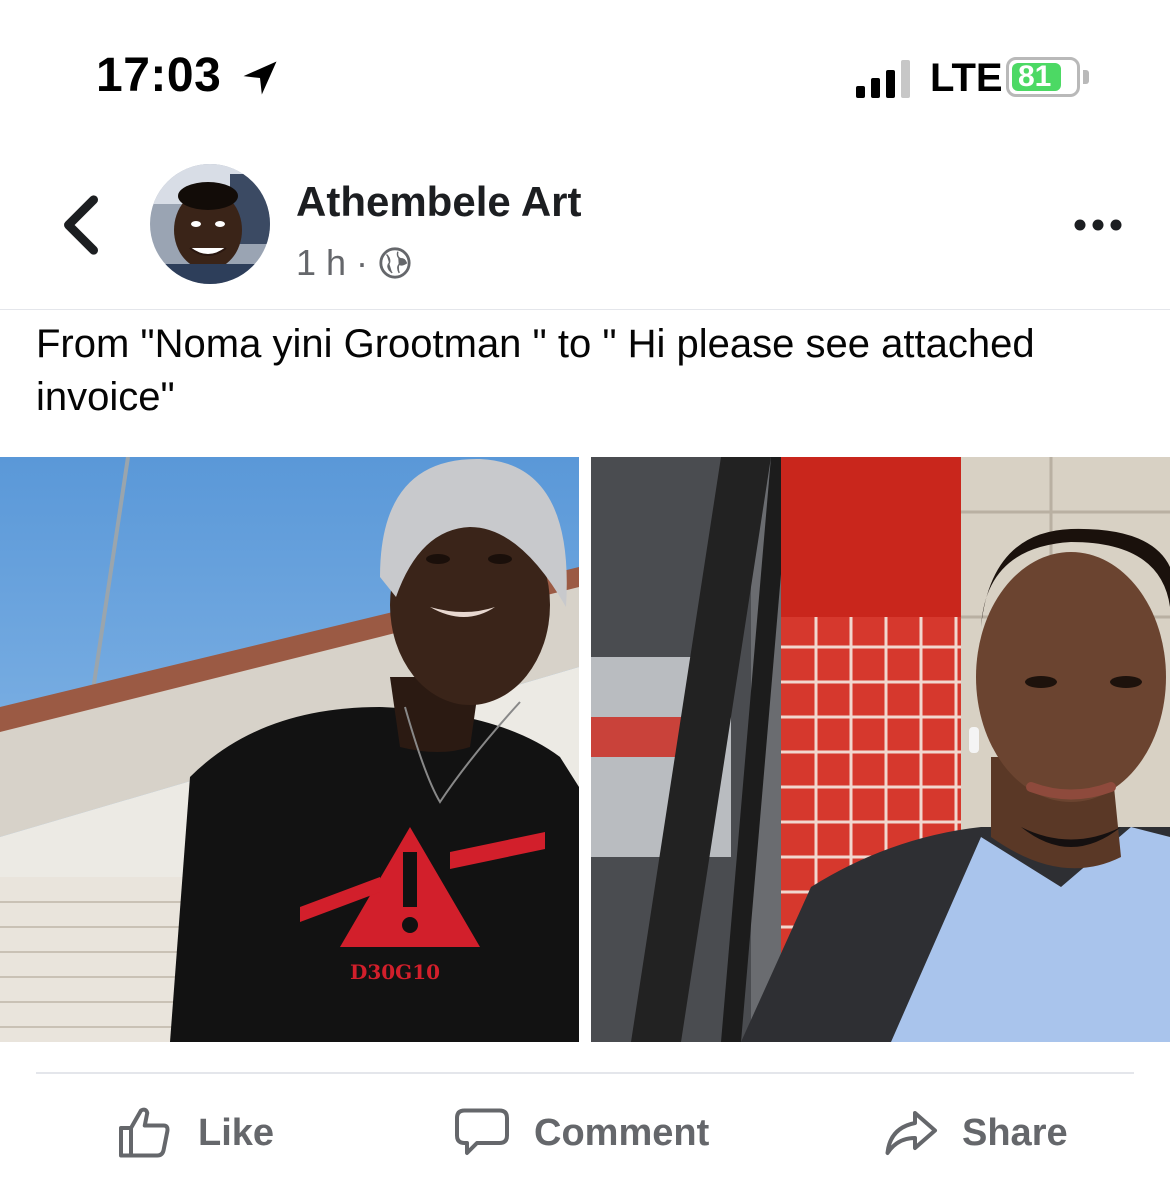 The width and height of the screenshot is (1170, 1184). Describe the element at coordinates (321, 263) in the screenshot. I see `post-time: 1 h` at that location.